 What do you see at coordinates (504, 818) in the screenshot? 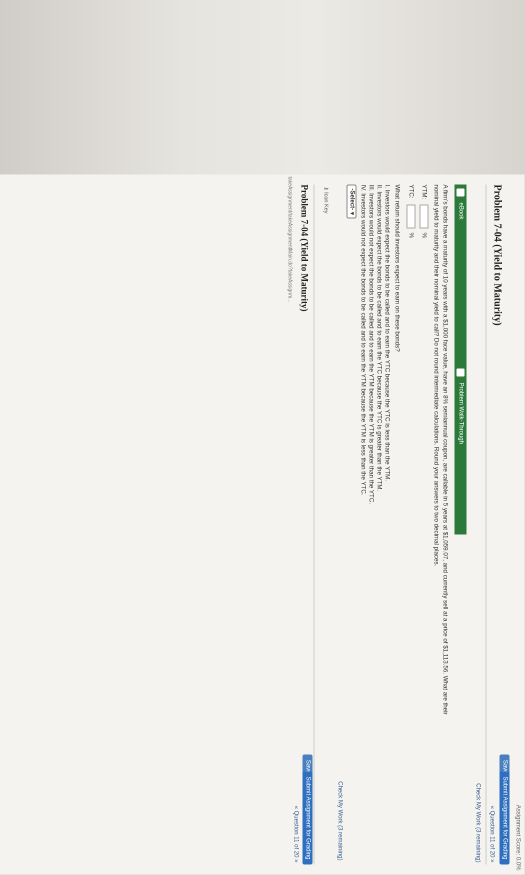
I see `submit-assignment-button: Submit Assignment for Grading` at bounding box center [504, 818].